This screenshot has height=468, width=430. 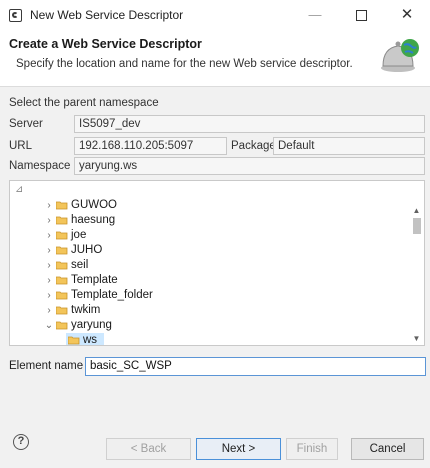 I want to click on namespace-field: yaryung.ws, so click(x=249, y=166).